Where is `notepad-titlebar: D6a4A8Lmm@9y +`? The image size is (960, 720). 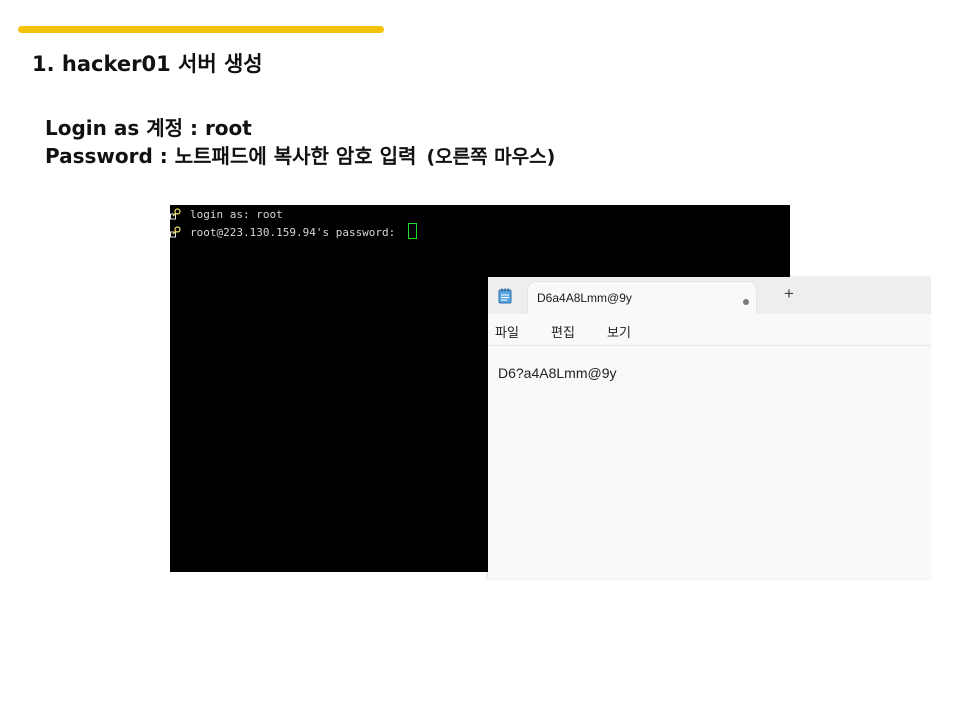 notepad-titlebar: D6a4A8Lmm@9y + is located at coordinates (709, 295).